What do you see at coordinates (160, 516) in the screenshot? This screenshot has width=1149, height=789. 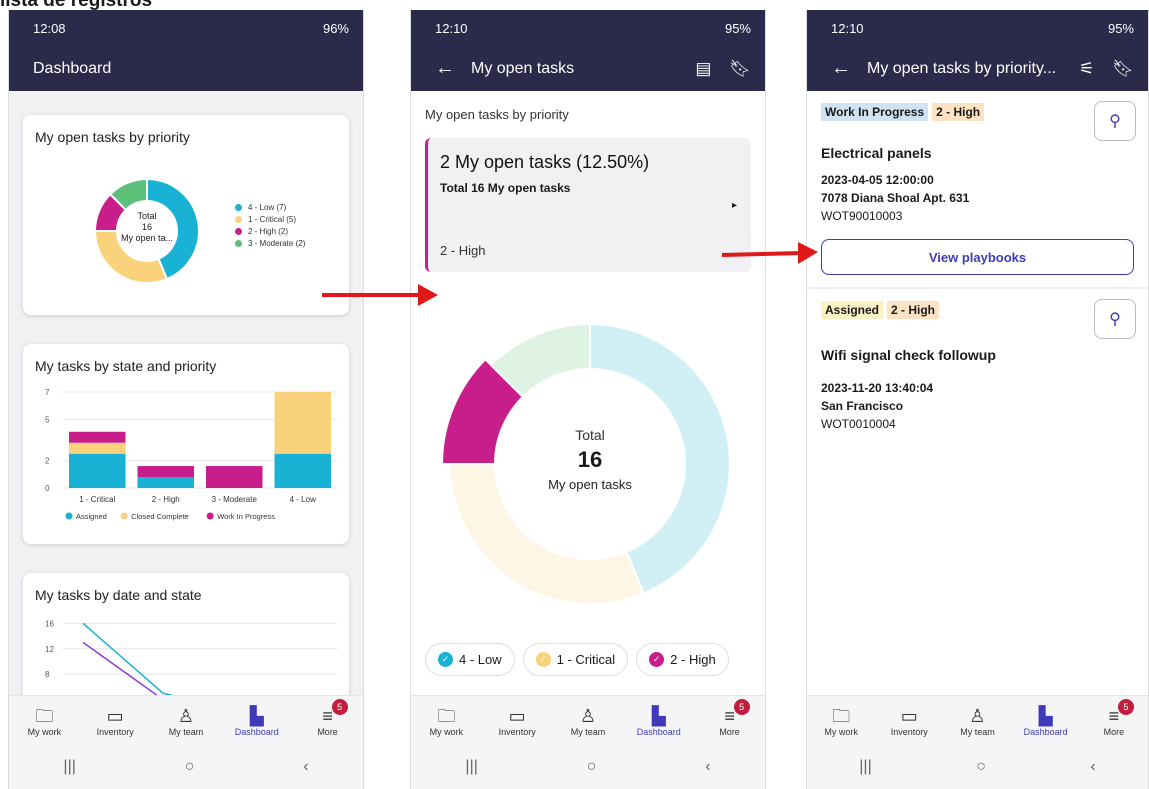 I see `legend-label: Closed Complete` at bounding box center [160, 516].